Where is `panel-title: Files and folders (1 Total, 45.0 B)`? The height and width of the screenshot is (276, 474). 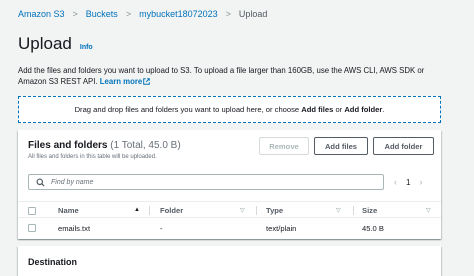 panel-title: Files and folders (1 Total, 45.0 B) is located at coordinates (104, 145).